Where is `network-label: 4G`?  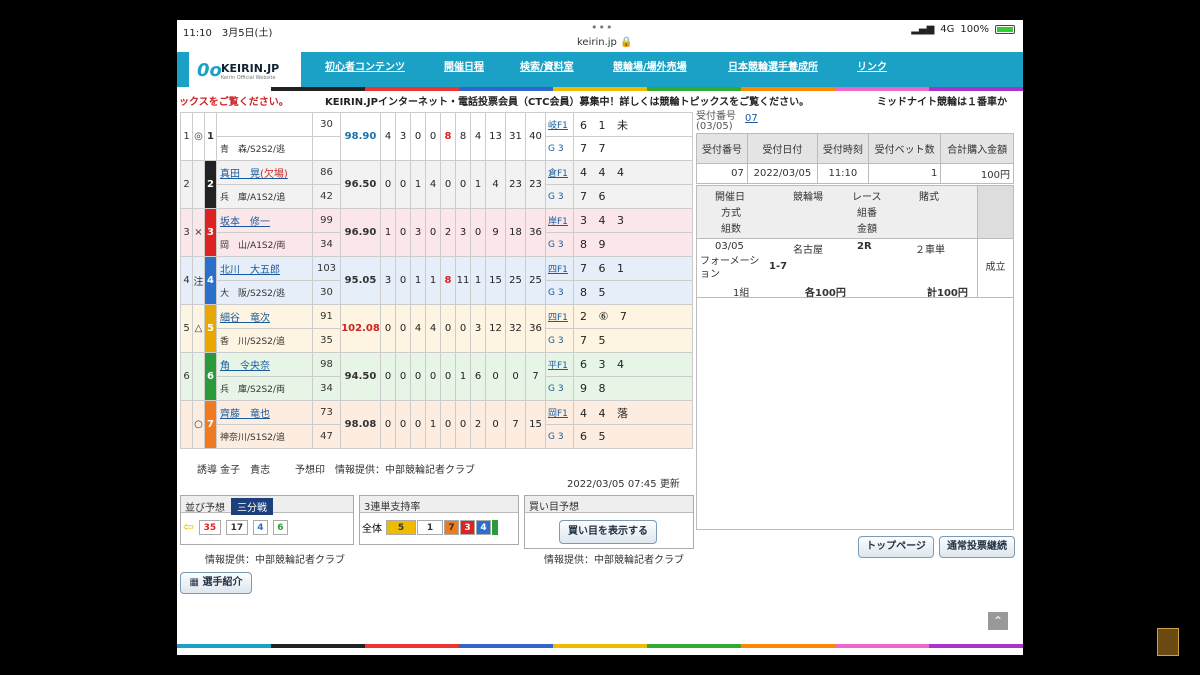 network-label: 4G is located at coordinates (947, 29).